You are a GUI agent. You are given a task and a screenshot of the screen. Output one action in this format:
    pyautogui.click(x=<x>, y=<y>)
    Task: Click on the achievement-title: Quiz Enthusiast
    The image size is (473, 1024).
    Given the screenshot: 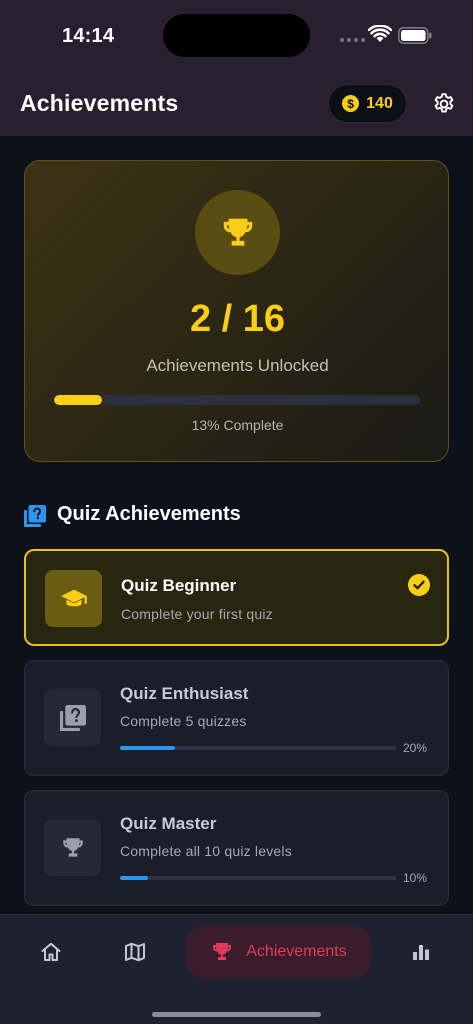 What is the action you would take?
    pyautogui.click(x=184, y=693)
    